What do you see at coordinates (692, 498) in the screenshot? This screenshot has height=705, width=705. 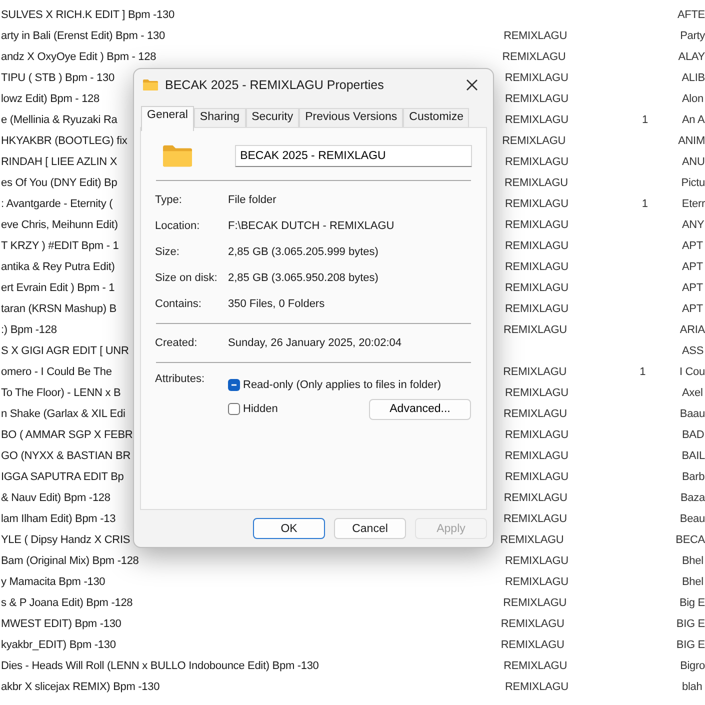 I see `table-cell: Baza` at bounding box center [692, 498].